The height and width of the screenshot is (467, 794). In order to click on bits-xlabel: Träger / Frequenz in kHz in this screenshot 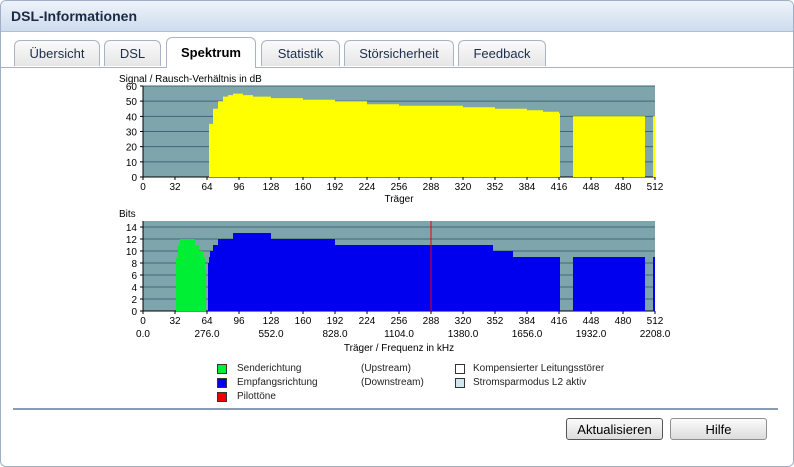, I will do `click(399, 348)`.